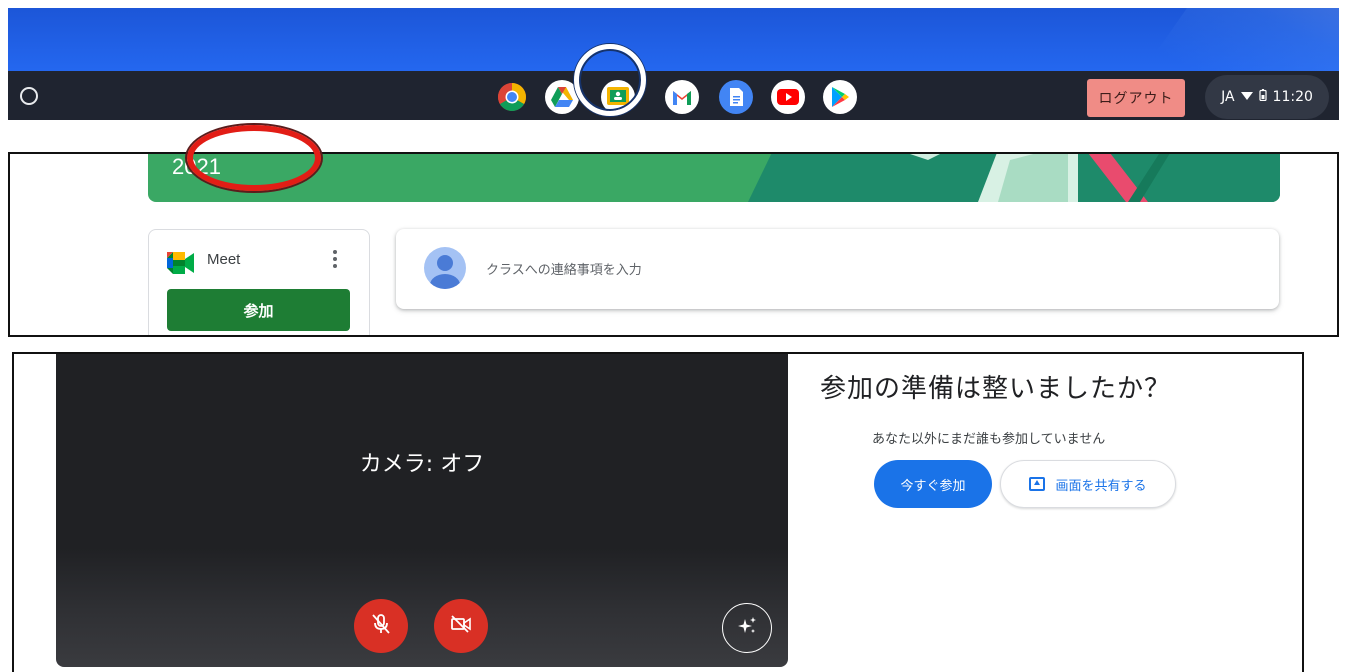  I want to click on avatar, so click(445, 268).